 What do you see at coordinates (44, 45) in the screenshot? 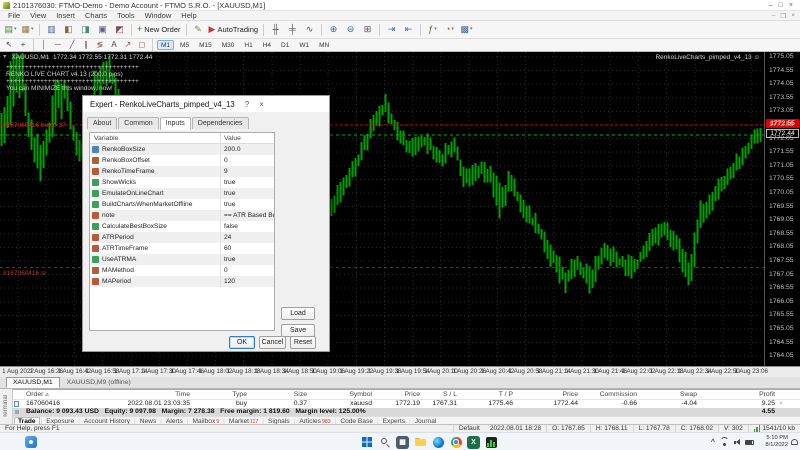
I see `vertical-line-icon: │` at bounding box center [44, 45].